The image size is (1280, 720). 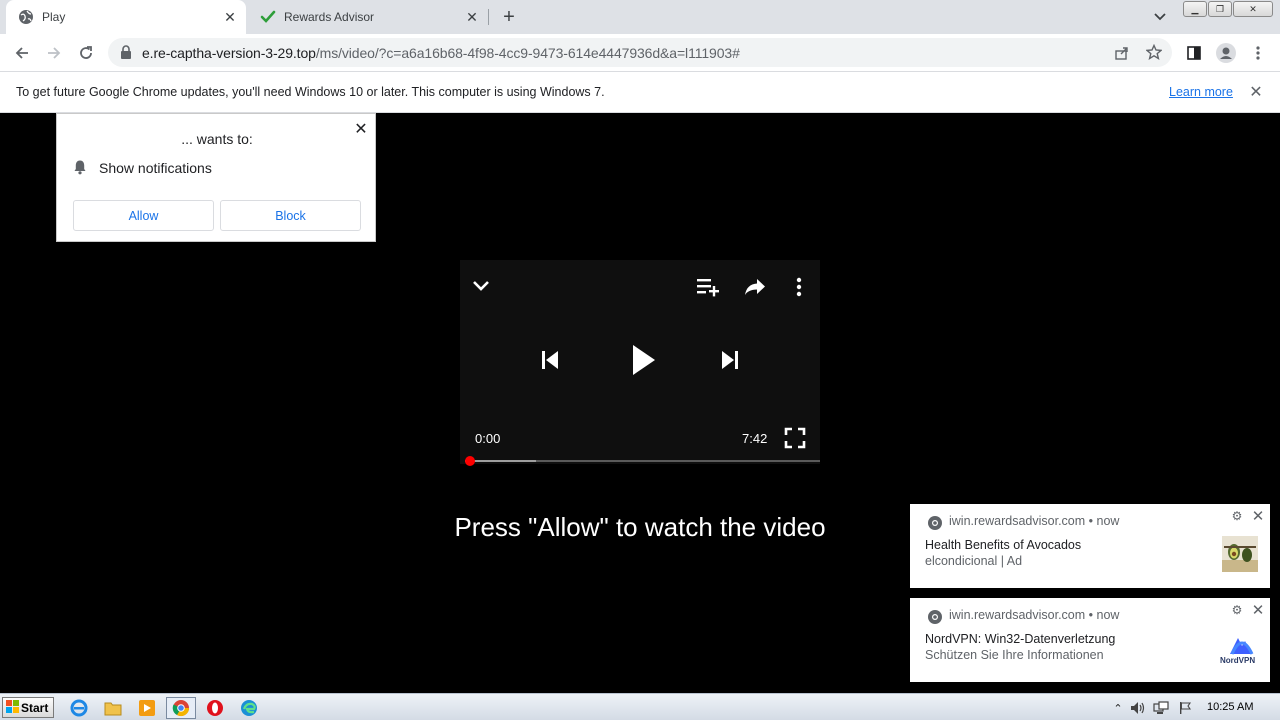 What do you see at coordinates (730, 360) in the screenshot?
I see `next-track-icon` at bounding box center [730, 360].